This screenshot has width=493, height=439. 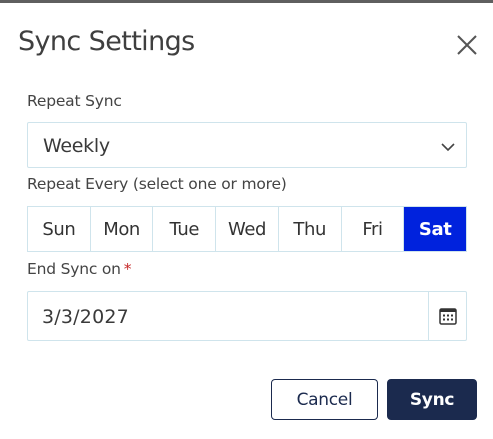 I want to click on day-fri: Fri, so click(x=373, y=229).